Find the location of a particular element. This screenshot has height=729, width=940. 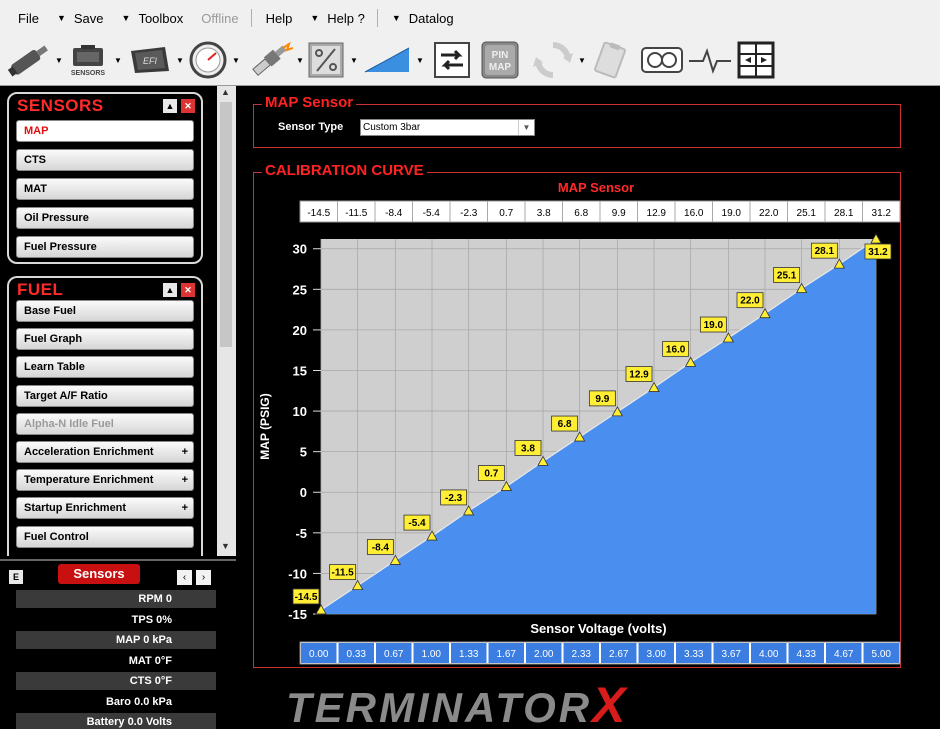

y-value-cell: 3.8 is located at coordinates (544, 213).